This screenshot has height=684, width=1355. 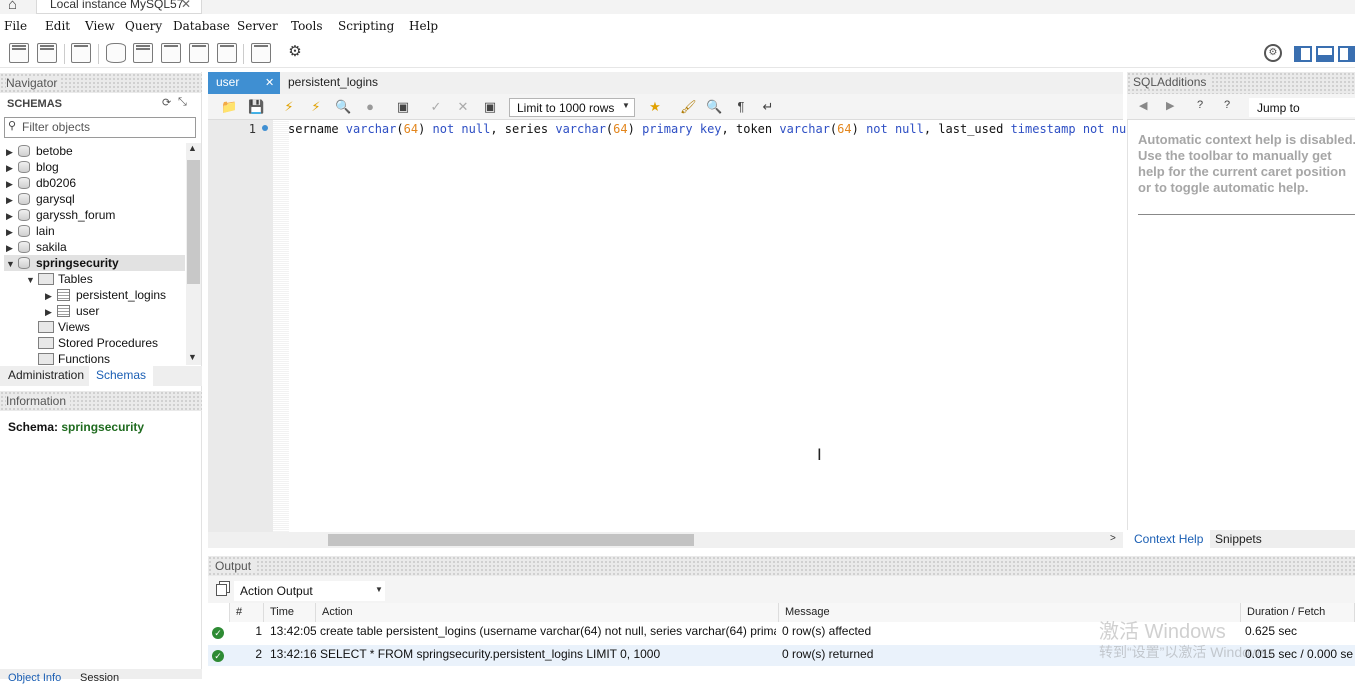 What do you see at coordinates (182, 102) in the screenshot?
I see `collapse-icon: ⤡` at bounding box center [182, 102].